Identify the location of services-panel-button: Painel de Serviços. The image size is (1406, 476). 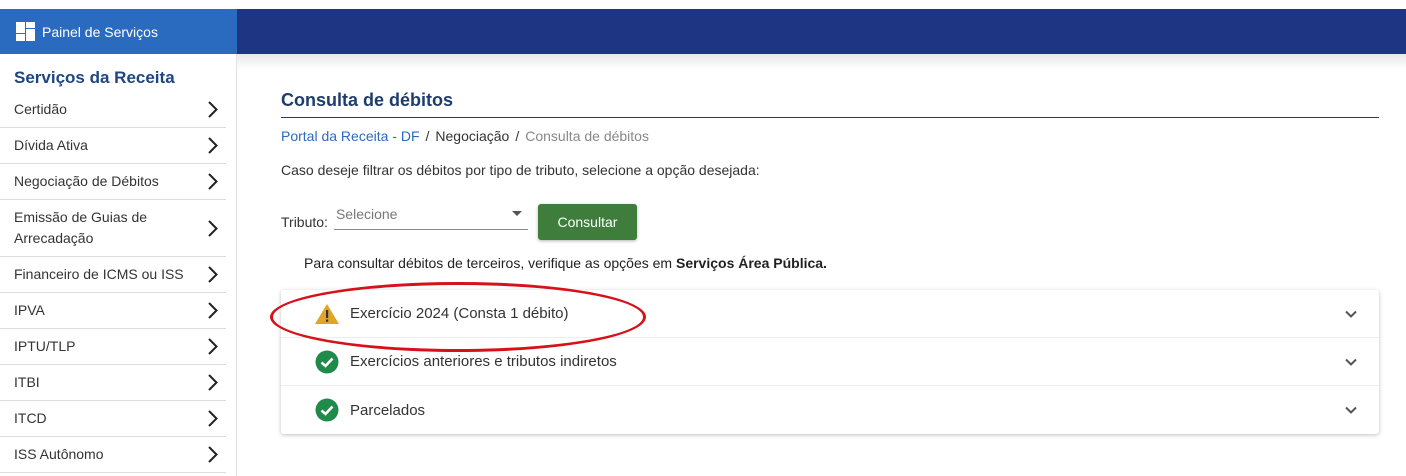
(118, 31).